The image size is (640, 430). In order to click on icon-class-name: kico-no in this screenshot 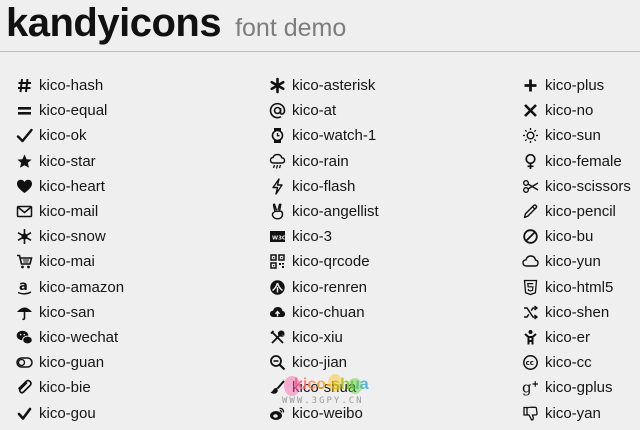, I will do `click(569, 111)`.